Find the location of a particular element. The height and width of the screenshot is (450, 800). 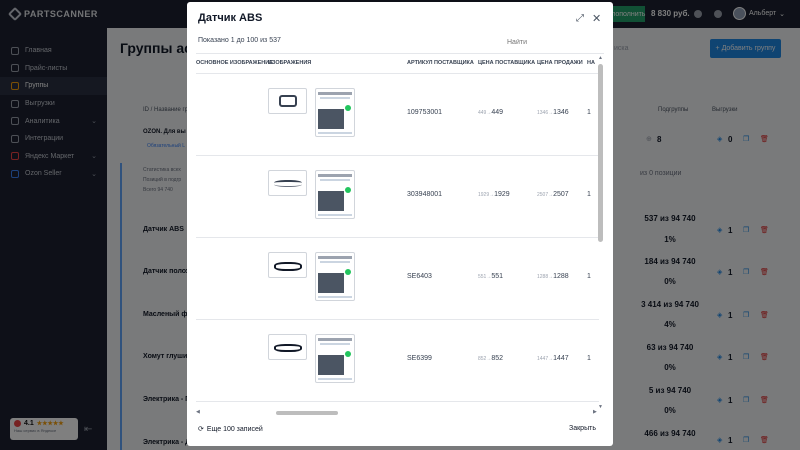

supplier-price: 852→852 is located at coordinates (490, 358).